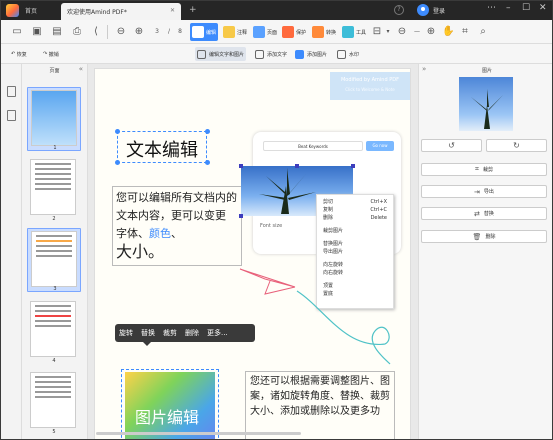 The height and width of the screenshot is (440, 553). What do you see at coordinates (355, 231) in the screenshot?
I see `context-menu-item: 裁剪图片` at bounding box center [355, 231].